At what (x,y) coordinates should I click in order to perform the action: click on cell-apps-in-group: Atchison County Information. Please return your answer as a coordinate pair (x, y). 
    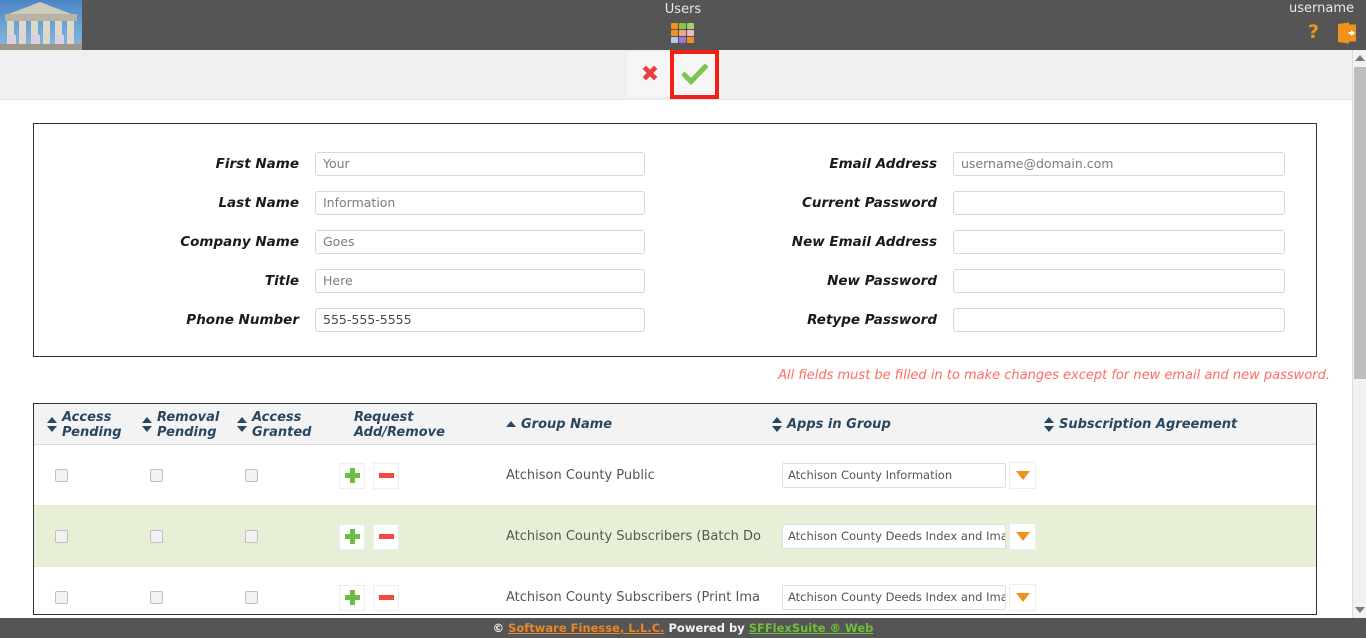
    Looking at the image, I should click on (909, 475).